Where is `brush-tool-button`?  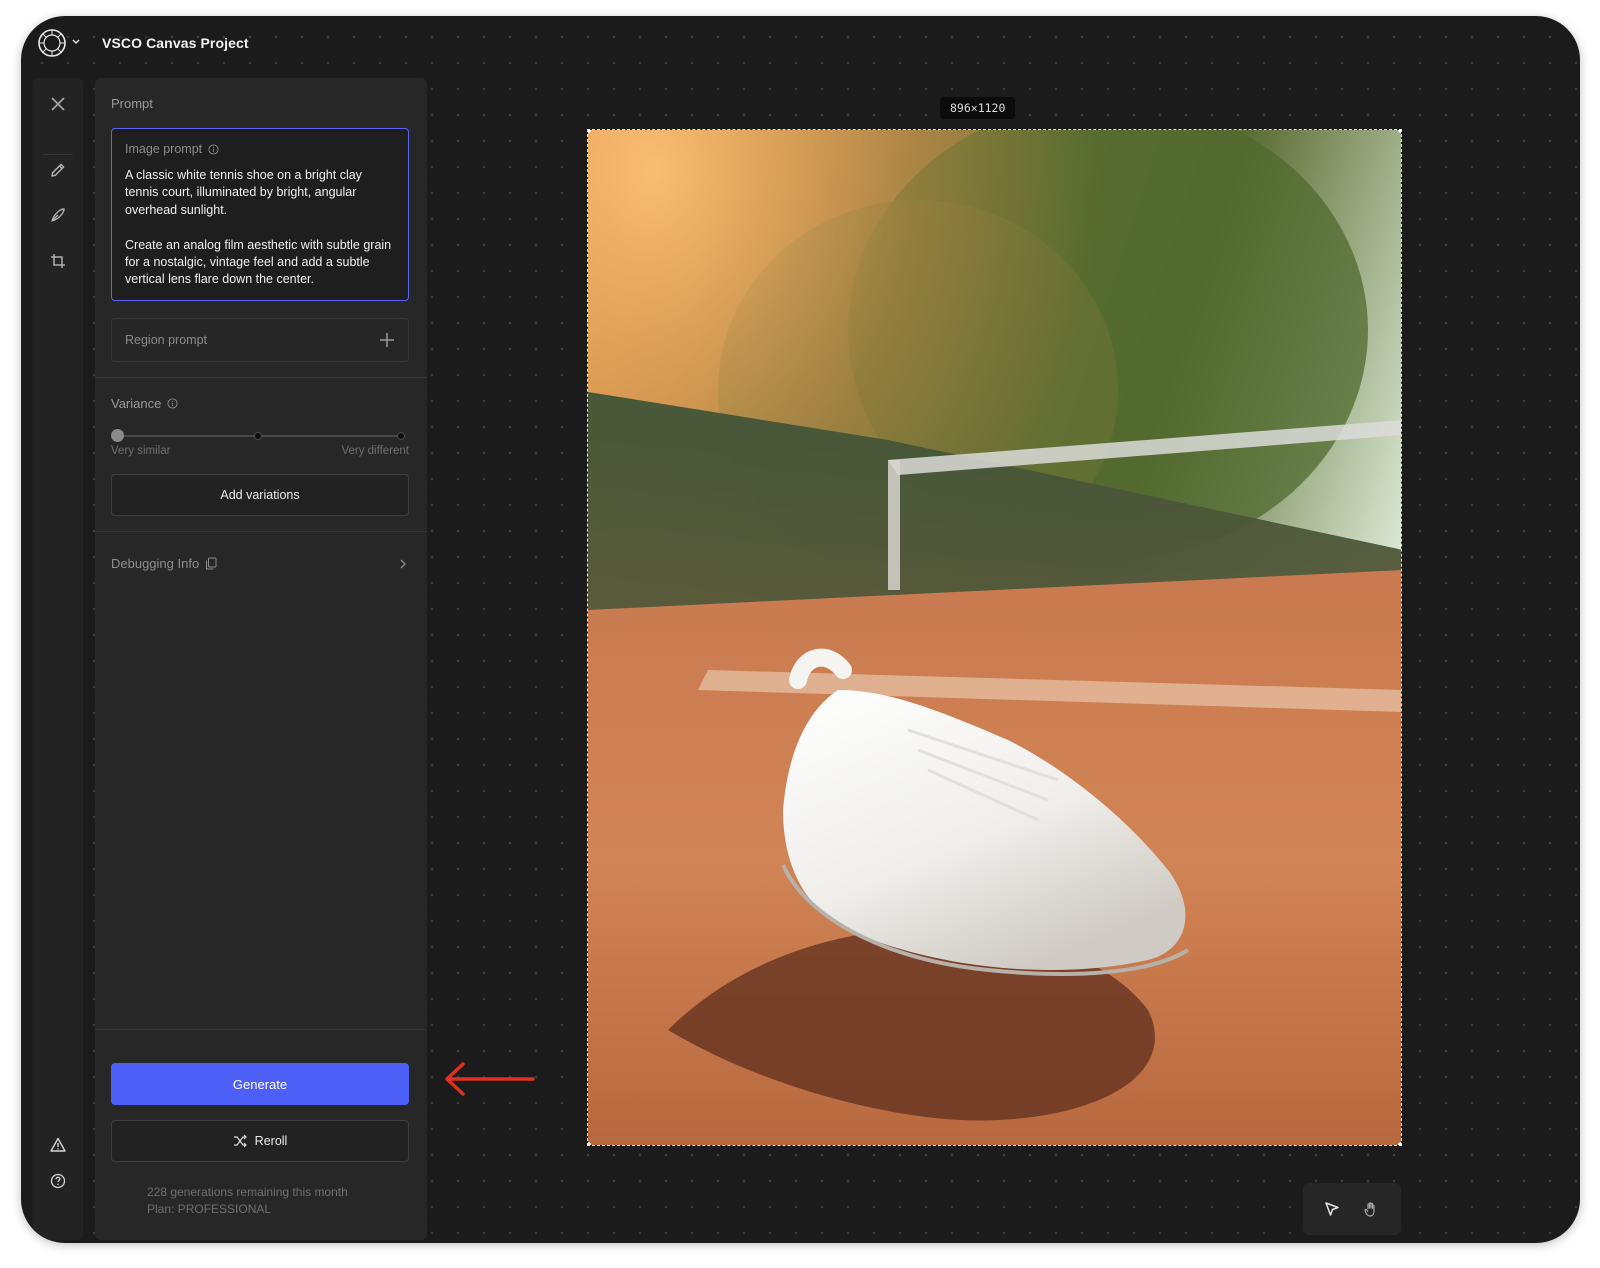
brush-tool-button is located at coordinates (58, 215).